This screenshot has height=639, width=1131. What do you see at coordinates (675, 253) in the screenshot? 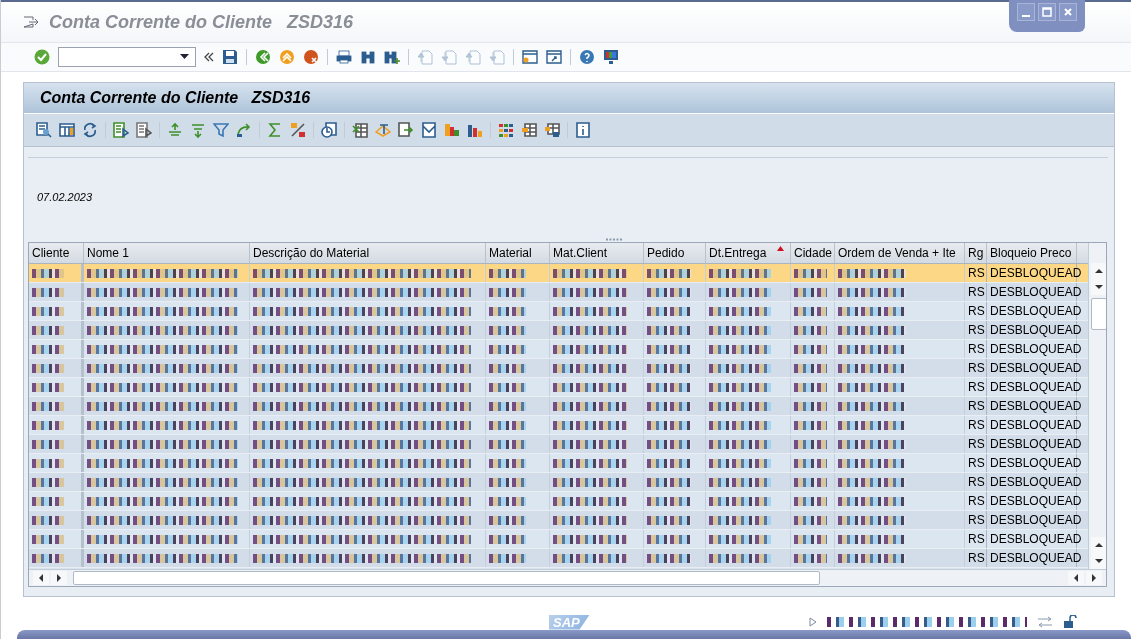
I see `column-header: Pedido` at bounding box center [675, 253].